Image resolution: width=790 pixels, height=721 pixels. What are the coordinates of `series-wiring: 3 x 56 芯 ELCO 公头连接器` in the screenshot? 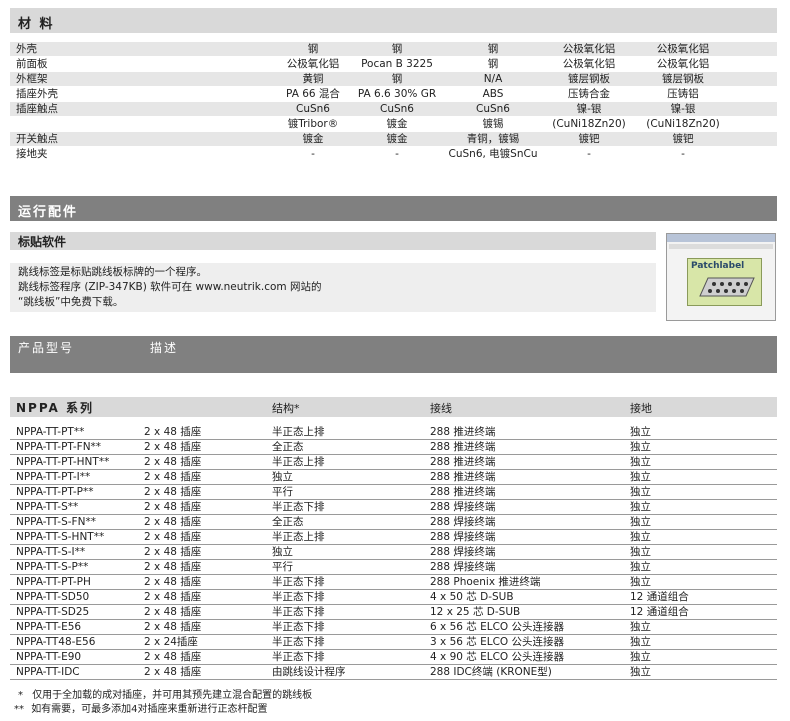 It's located at (497, 642).